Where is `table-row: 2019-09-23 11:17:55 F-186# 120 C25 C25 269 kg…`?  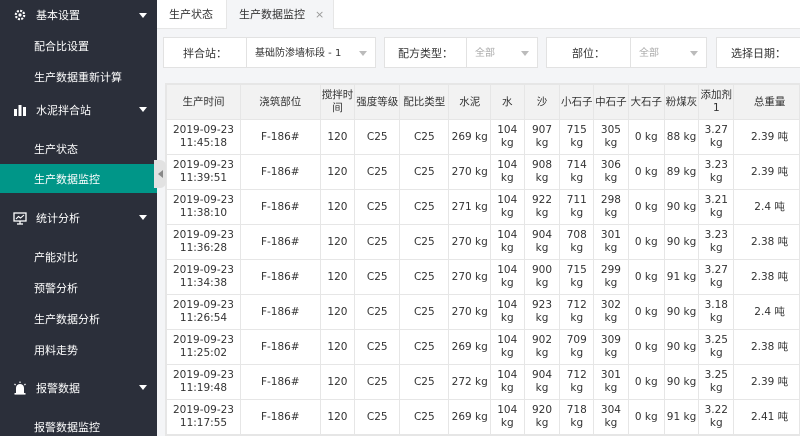
table-row: 2019-09-23 11:17:55 F-186# 120 C25 C25 269 kg… is located at coordinates (482, 417).